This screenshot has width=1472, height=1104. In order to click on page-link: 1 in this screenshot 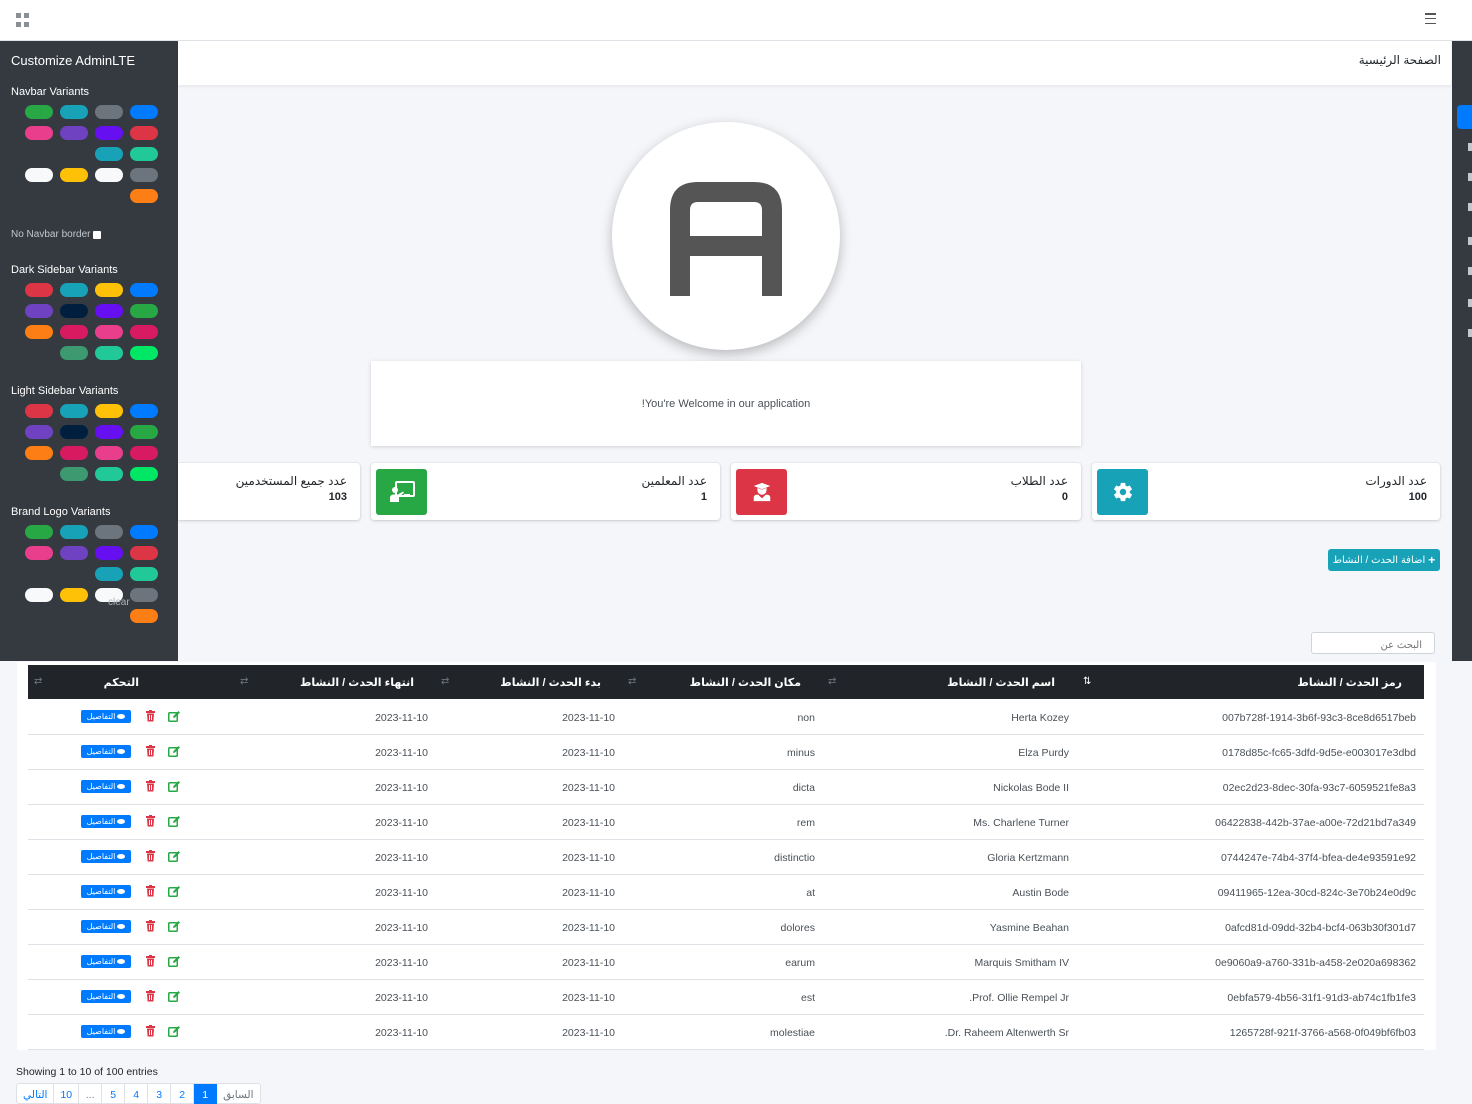, I will do `click(206, 1094)`.